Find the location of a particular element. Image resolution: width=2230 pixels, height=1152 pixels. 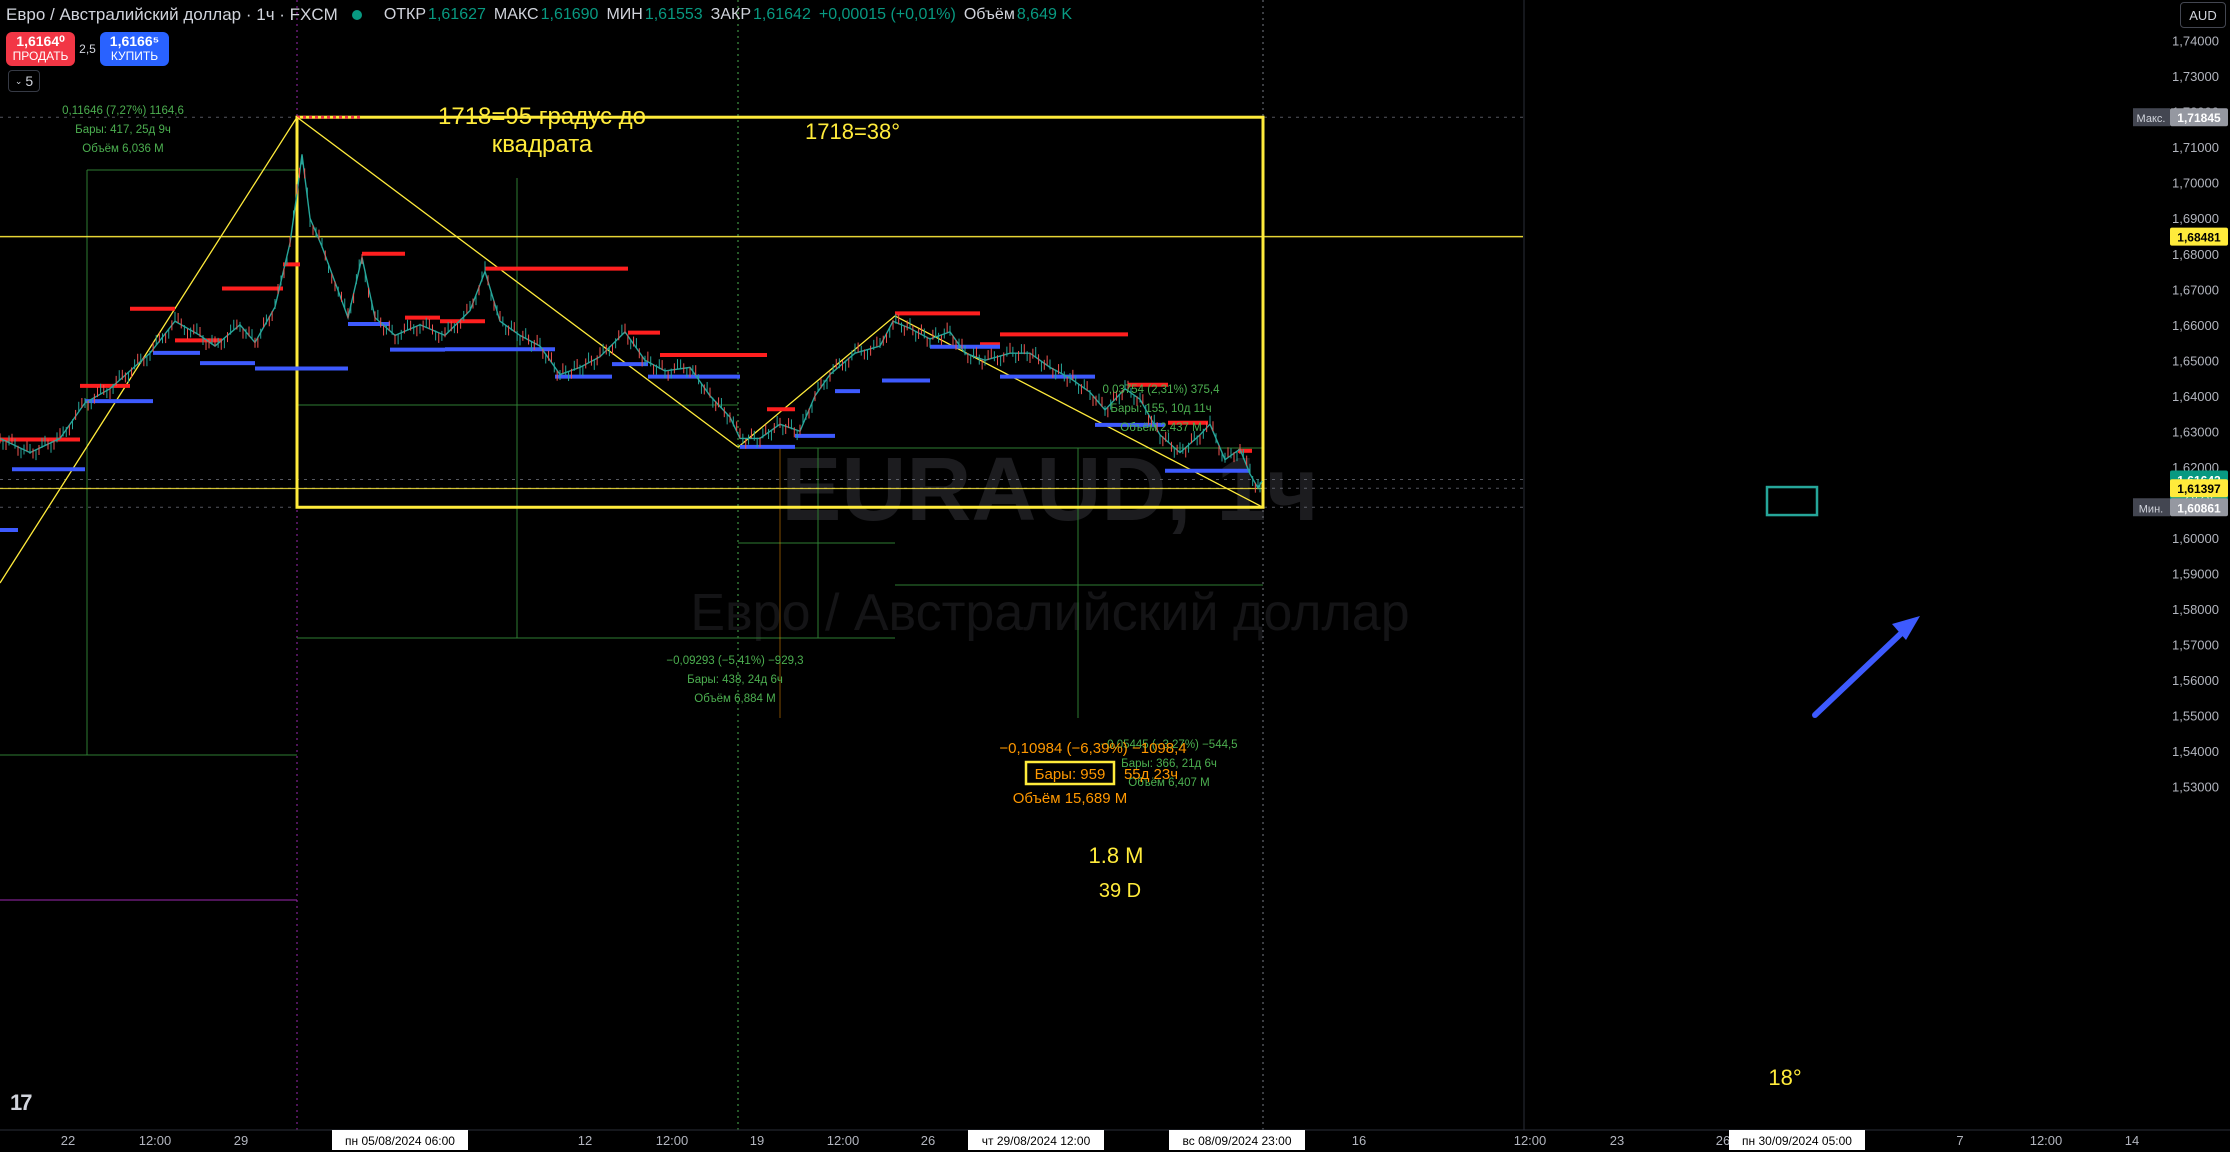

annotation-angle-end: 18° is located at coordinates (1784, 1077).